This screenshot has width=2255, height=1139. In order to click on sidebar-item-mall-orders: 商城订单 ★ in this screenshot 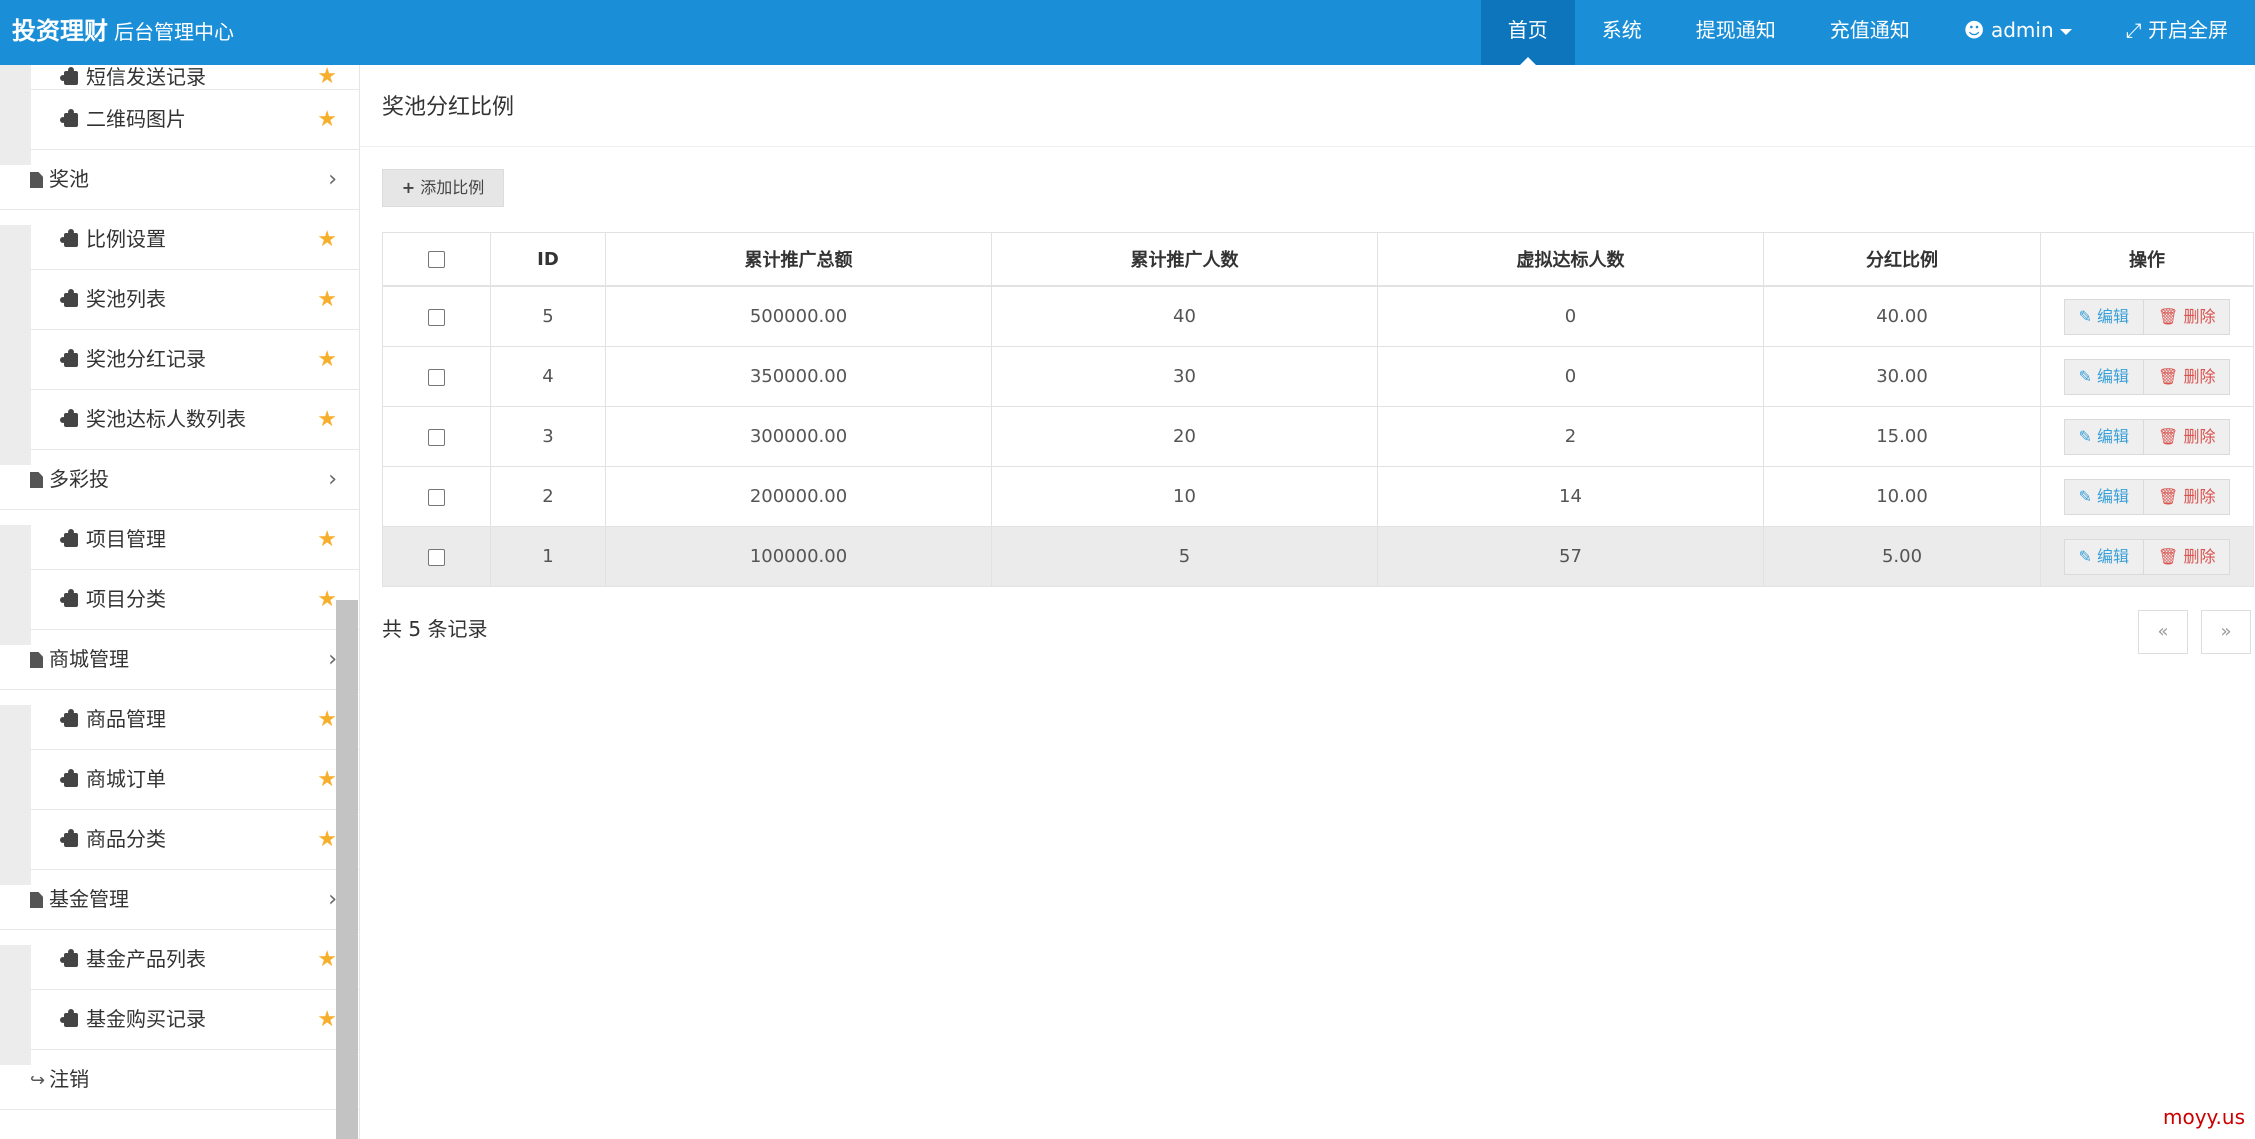, I will do `click(195, 780)`.